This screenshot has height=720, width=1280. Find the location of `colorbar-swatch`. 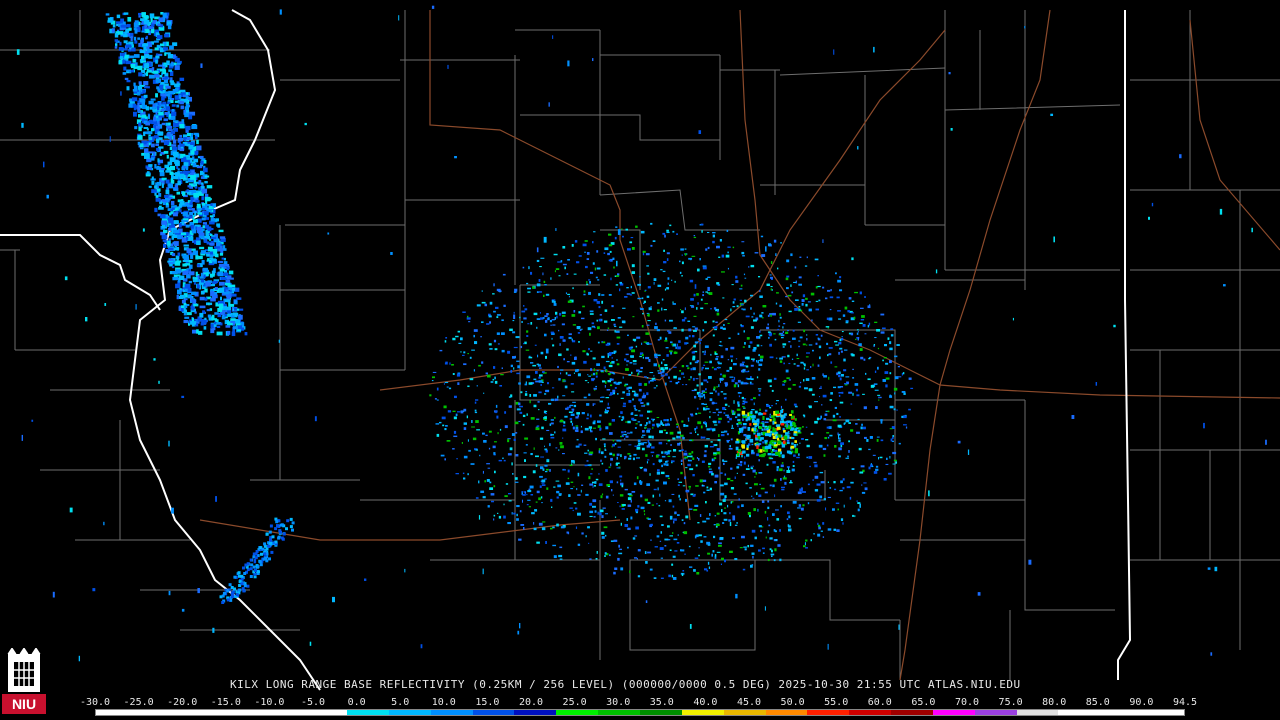

colorbar-swatch is located at coordinates (326, 712).